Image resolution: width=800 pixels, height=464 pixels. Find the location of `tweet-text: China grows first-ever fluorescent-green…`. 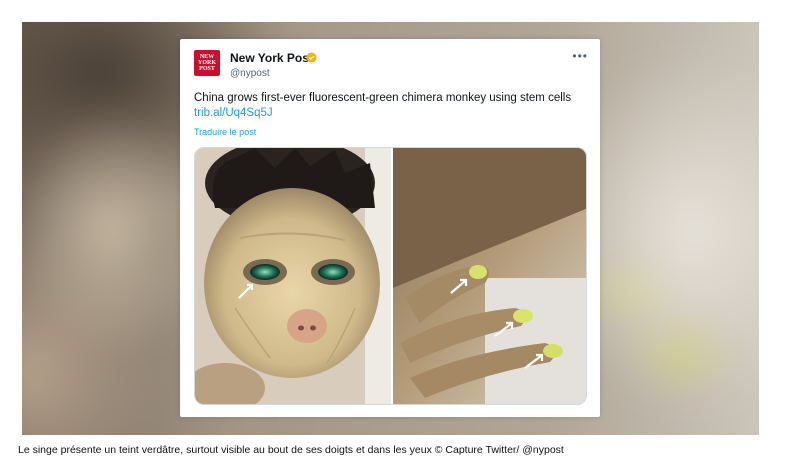

tweet-text: China grows first-ever fluorescent-green… is located at coordinates (391, 106).